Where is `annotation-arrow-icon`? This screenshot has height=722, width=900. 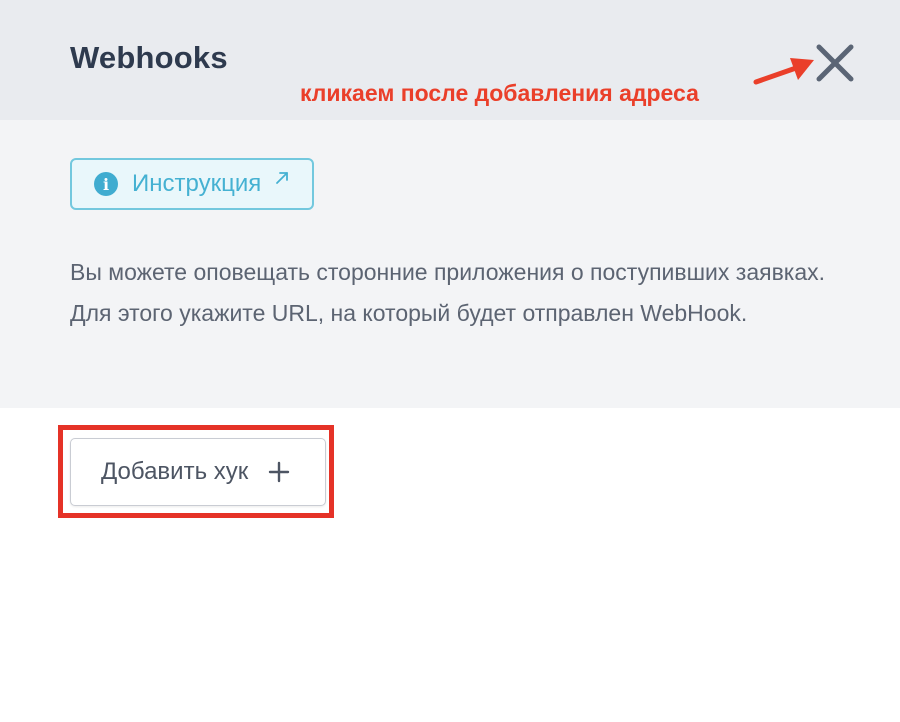 annotation-arrow-icon is located at coordinates (783, 71).